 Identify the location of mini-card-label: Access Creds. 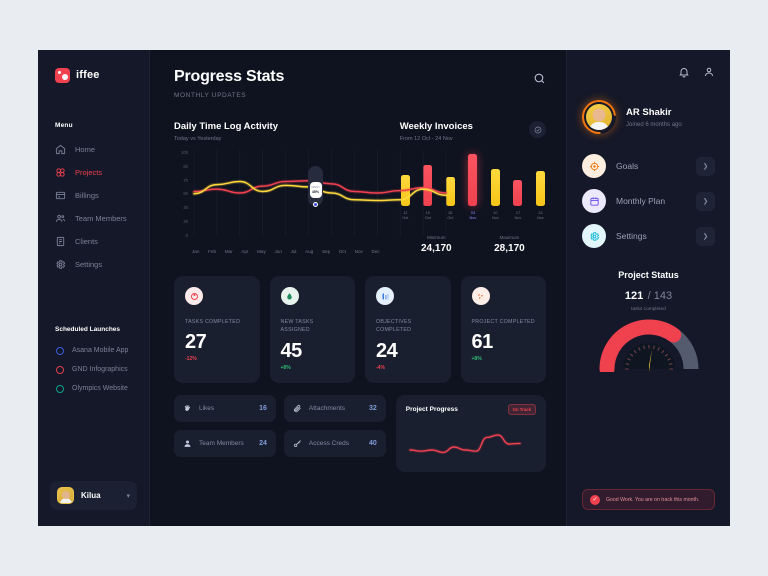
(328, 443).